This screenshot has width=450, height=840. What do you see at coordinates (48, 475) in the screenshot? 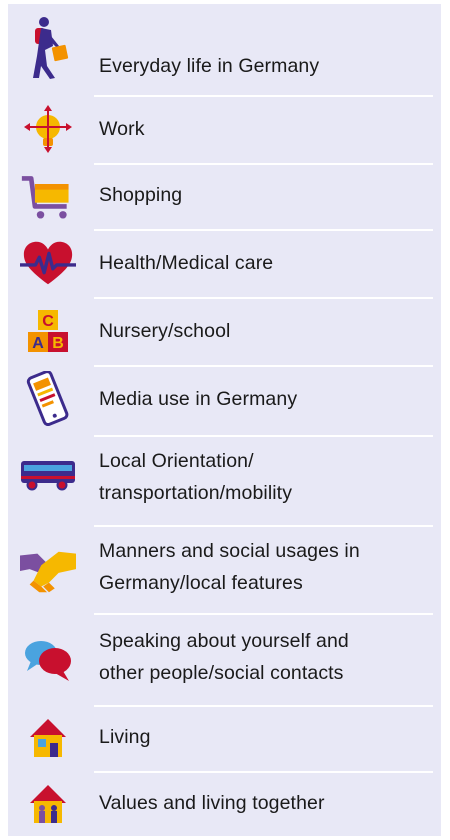
I see `bus-icon` at bounding box center [48, 475].